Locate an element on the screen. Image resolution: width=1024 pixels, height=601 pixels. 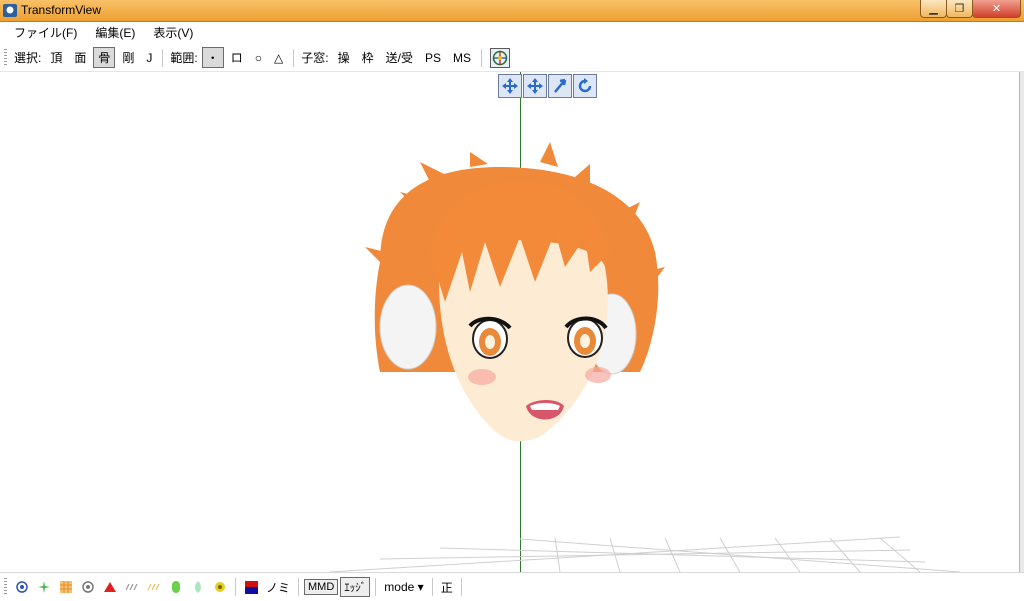
burst-icon is located at coordinates (44, 587).